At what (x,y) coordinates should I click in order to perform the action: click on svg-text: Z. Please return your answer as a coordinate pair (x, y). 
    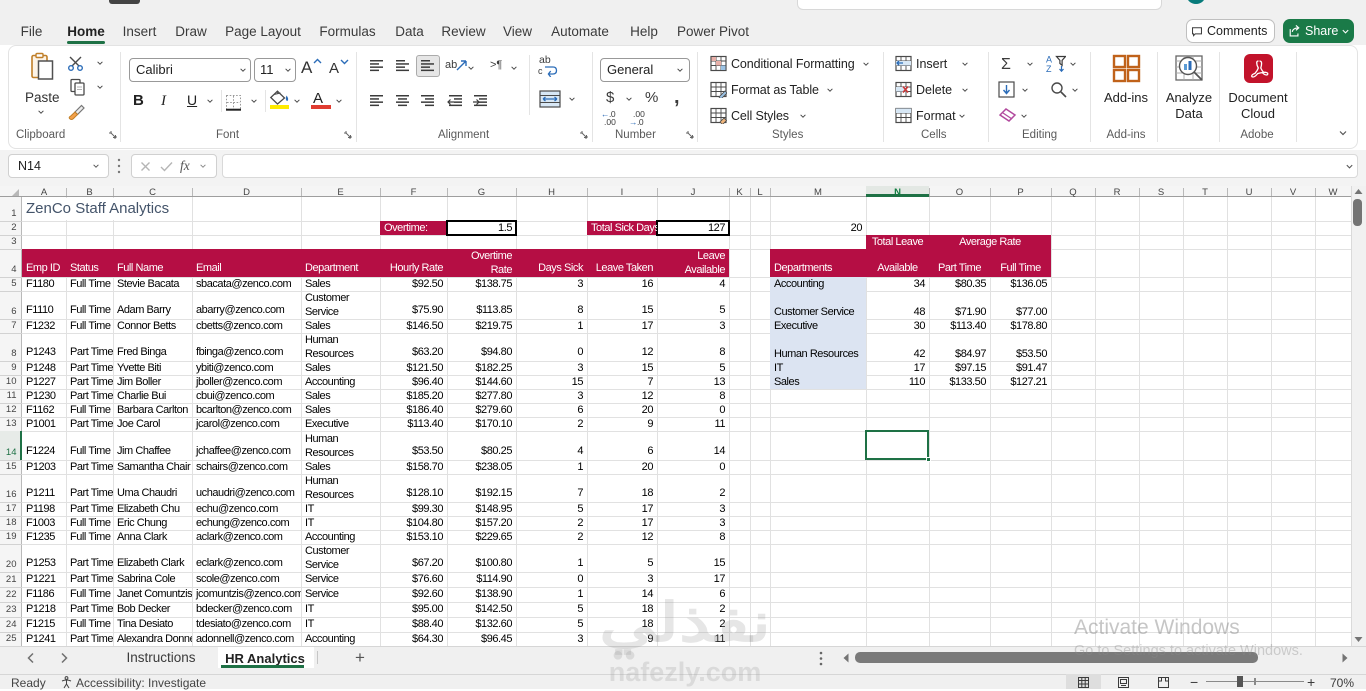
    Looking at the image, I should click on (1049, 68).